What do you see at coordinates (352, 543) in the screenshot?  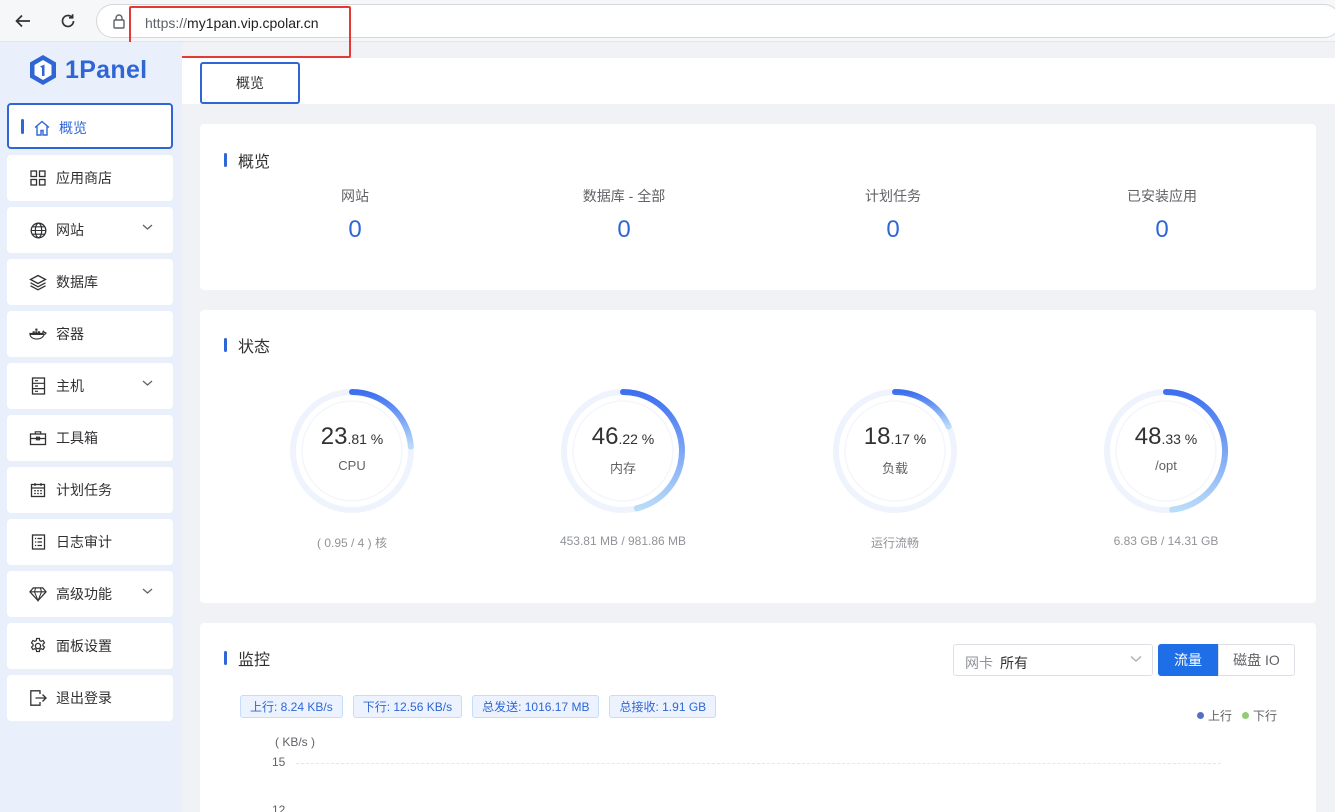 I see `cpu-detail: ( 0.95 / 4 ) 核` at bounding box center [352, 543].